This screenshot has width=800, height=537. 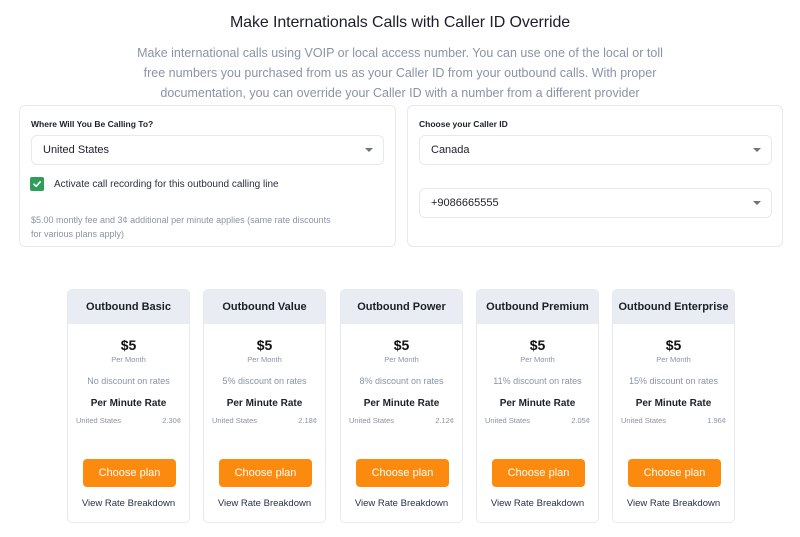 What do you see at coordinates (463, 124) in the screenshot?
I see `caller-id-label: Choose your Caller ID` at bounding box center [463, 124].